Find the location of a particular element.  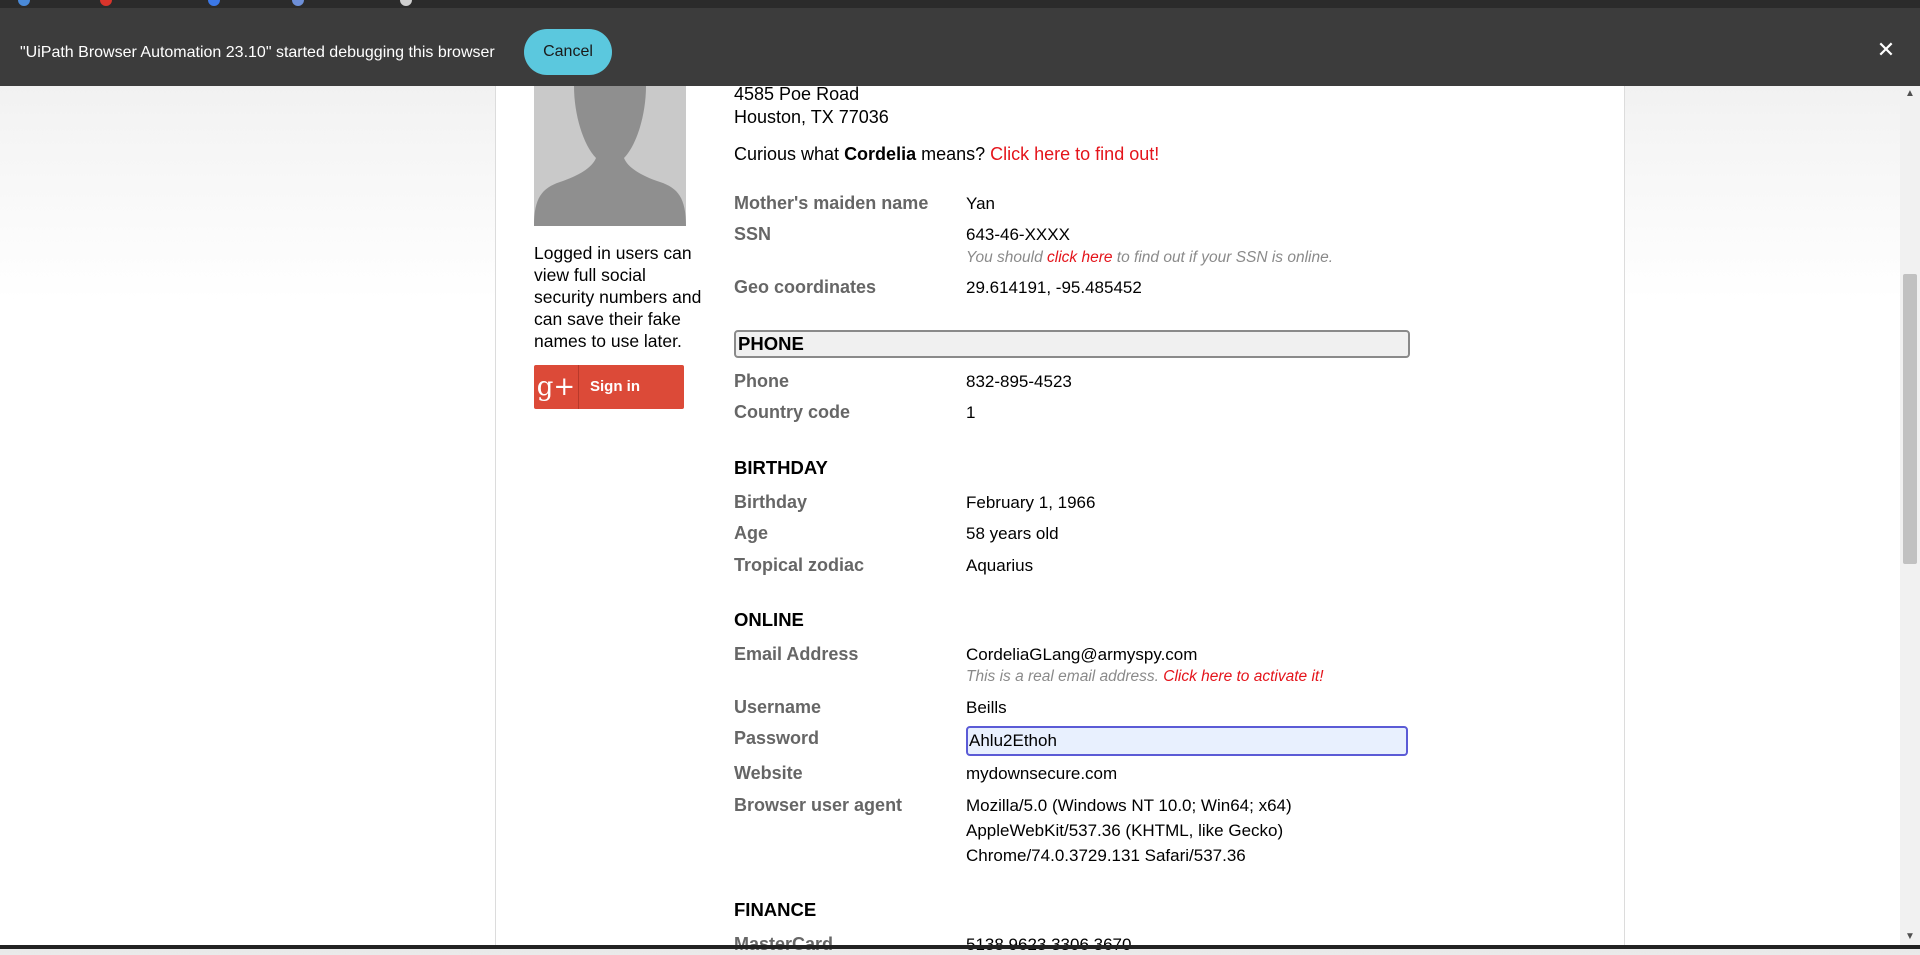

birthday-label: Birthday is located at coordinates (771, 502).